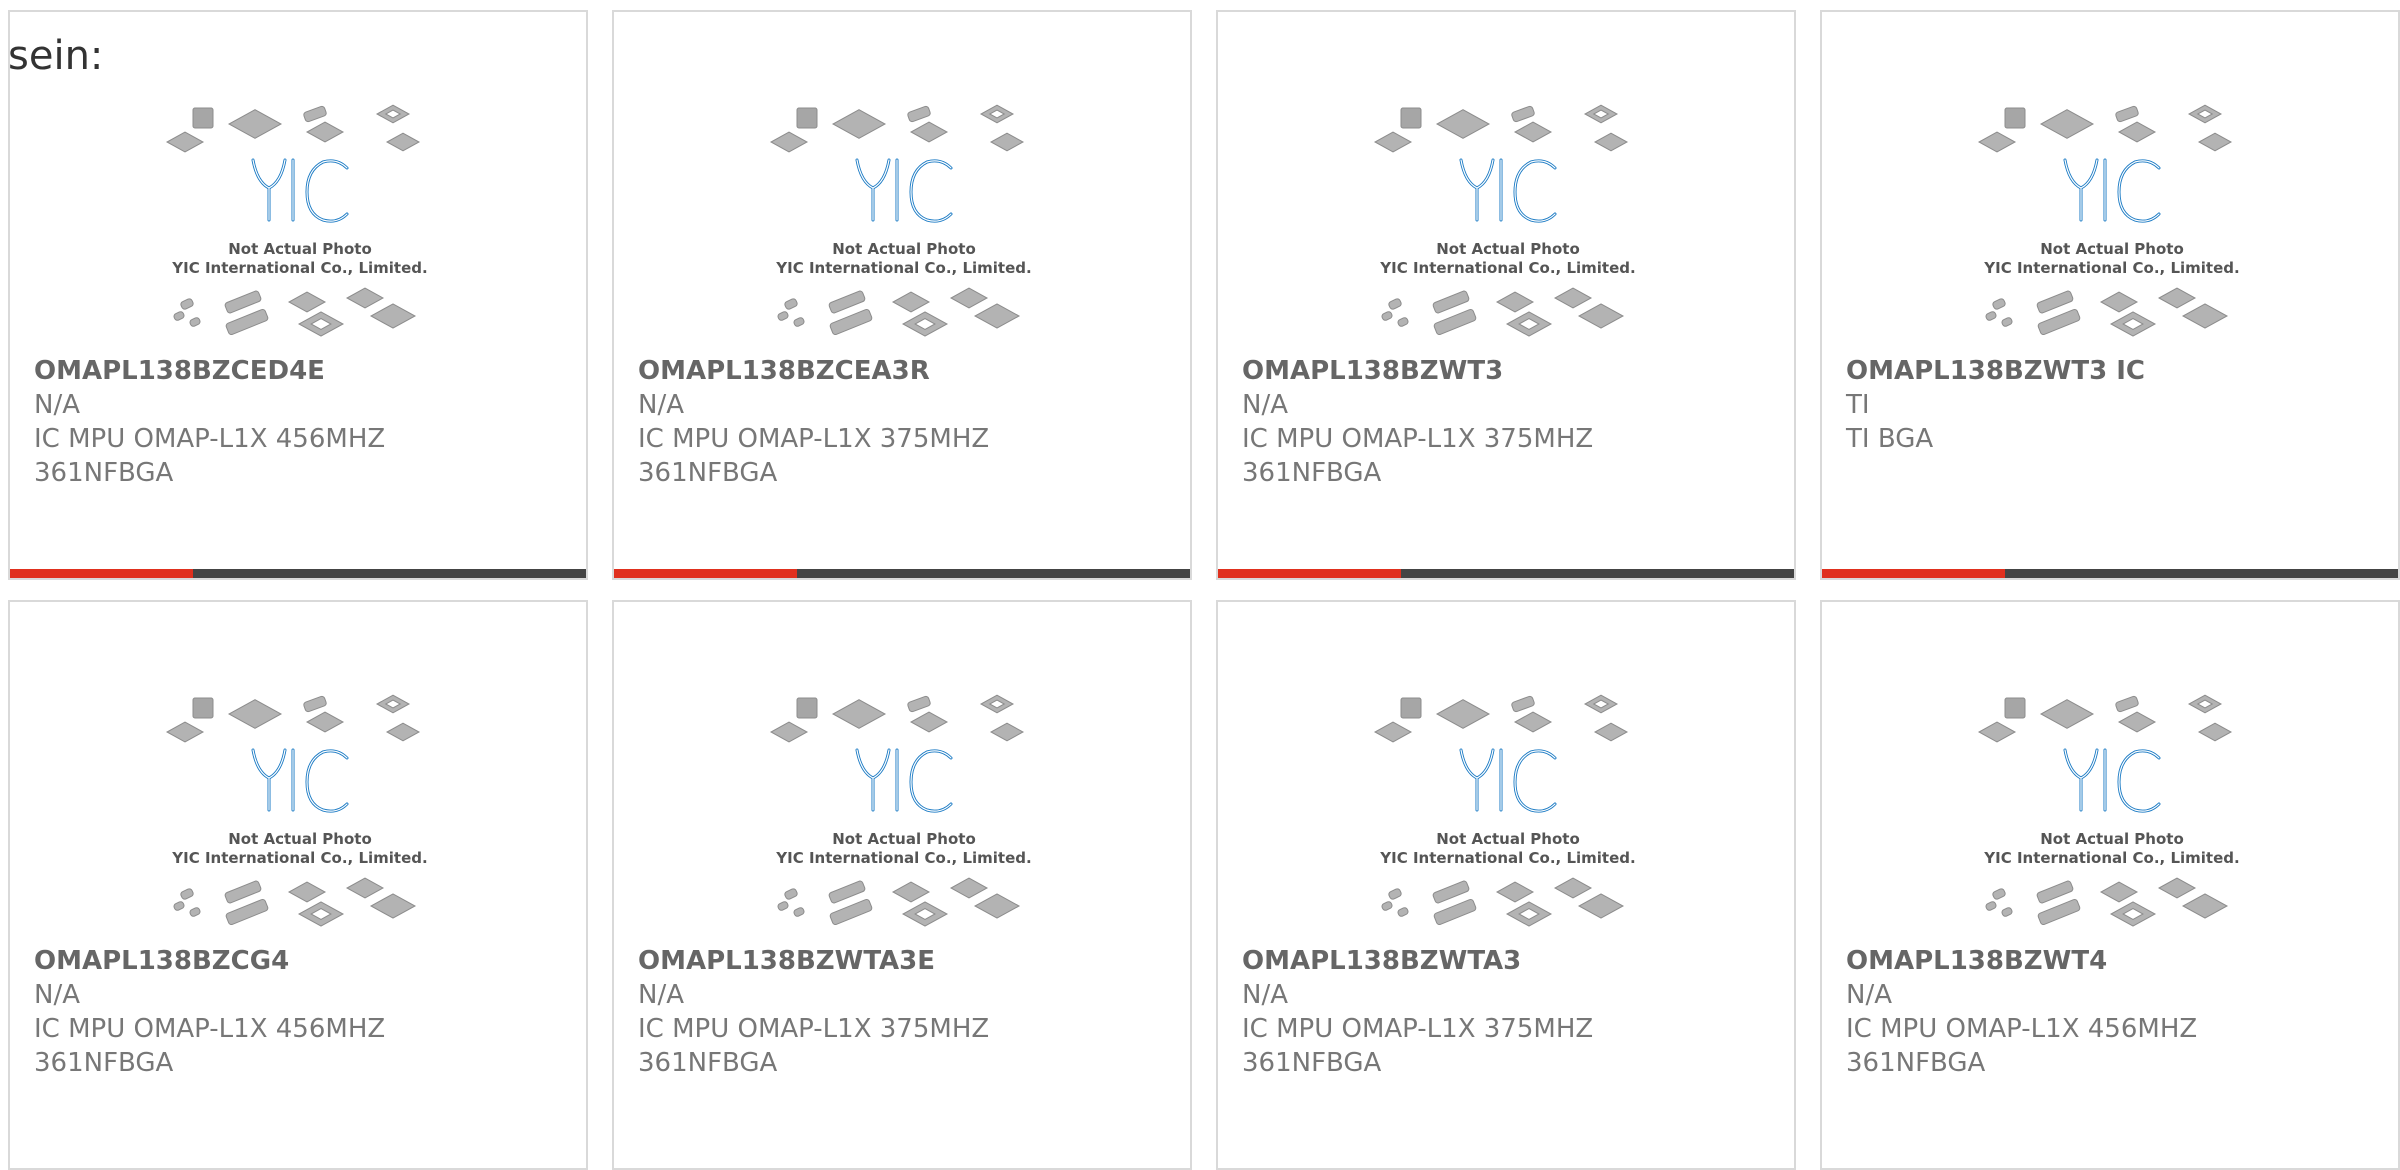 This screenshot has width=2400, height=1170. I want to click on card-accent-bar, so click(902, 573).